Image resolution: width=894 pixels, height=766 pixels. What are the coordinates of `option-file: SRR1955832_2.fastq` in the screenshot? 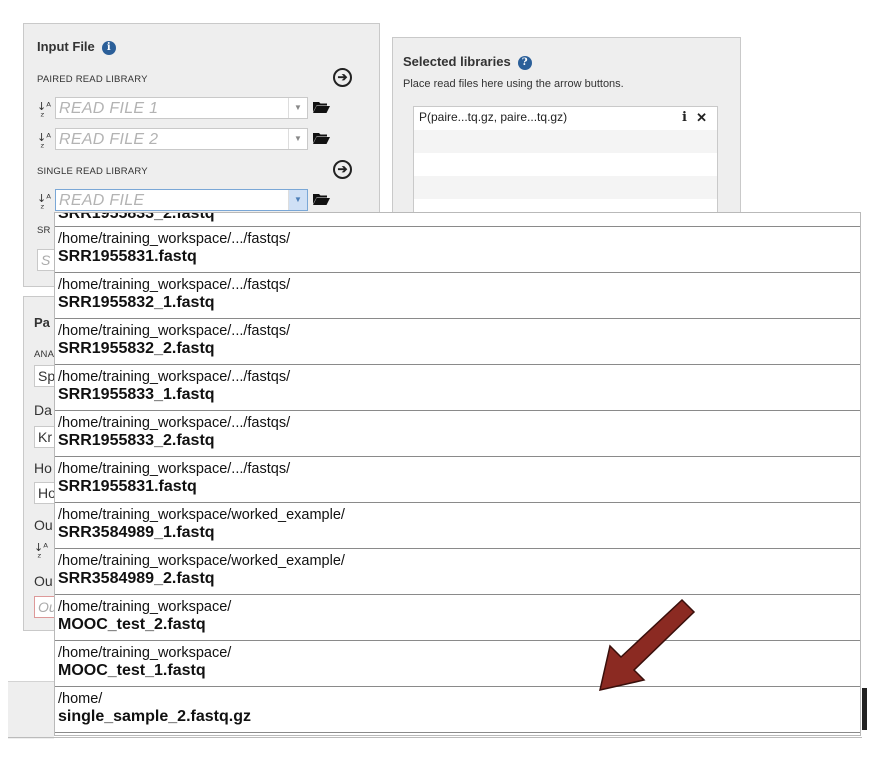 It's located at (136, 348).